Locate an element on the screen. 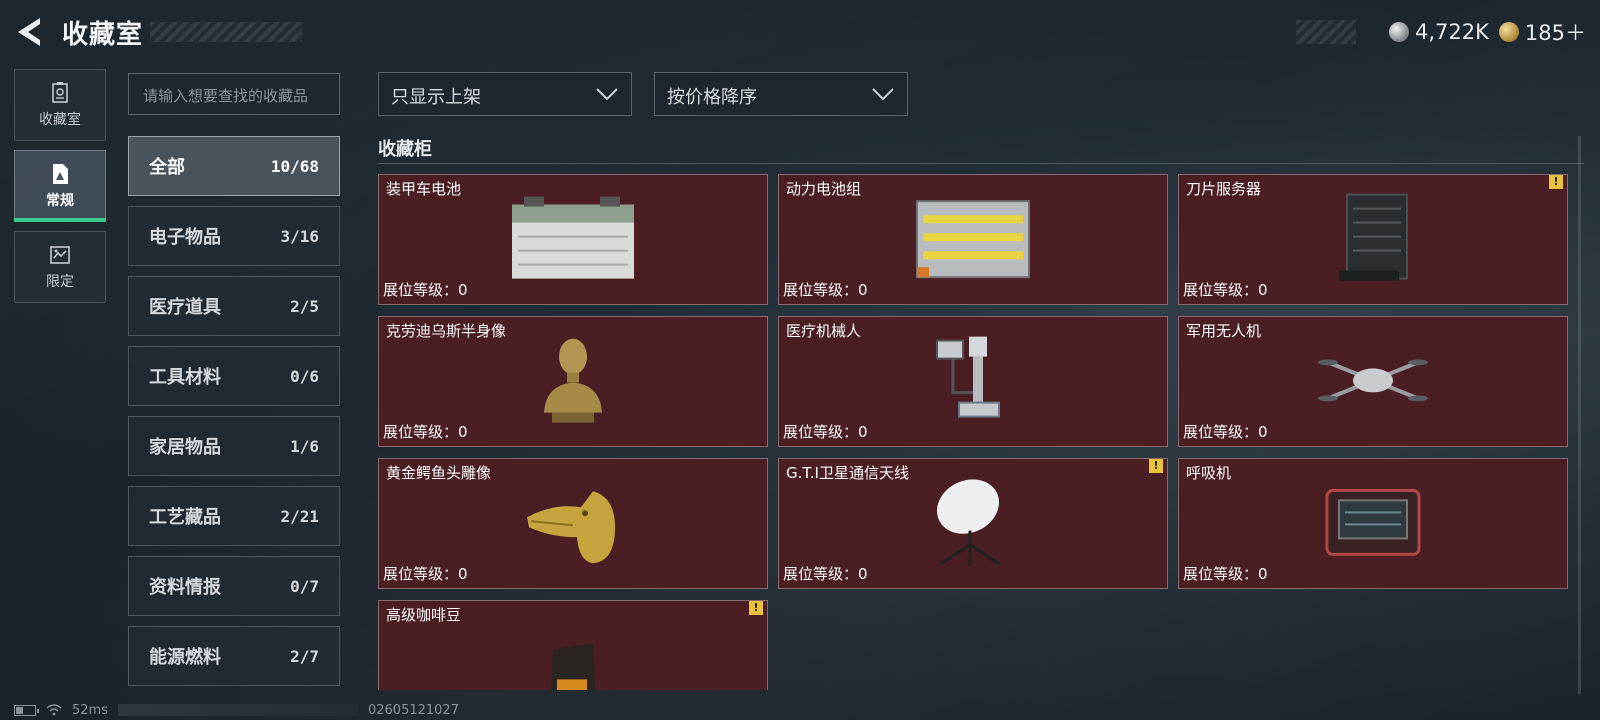 Image resolution: width=1600 pixels, height=720 pixels. currency-bar: 4,722K 185＋ is located at coordinates (1441, 32).